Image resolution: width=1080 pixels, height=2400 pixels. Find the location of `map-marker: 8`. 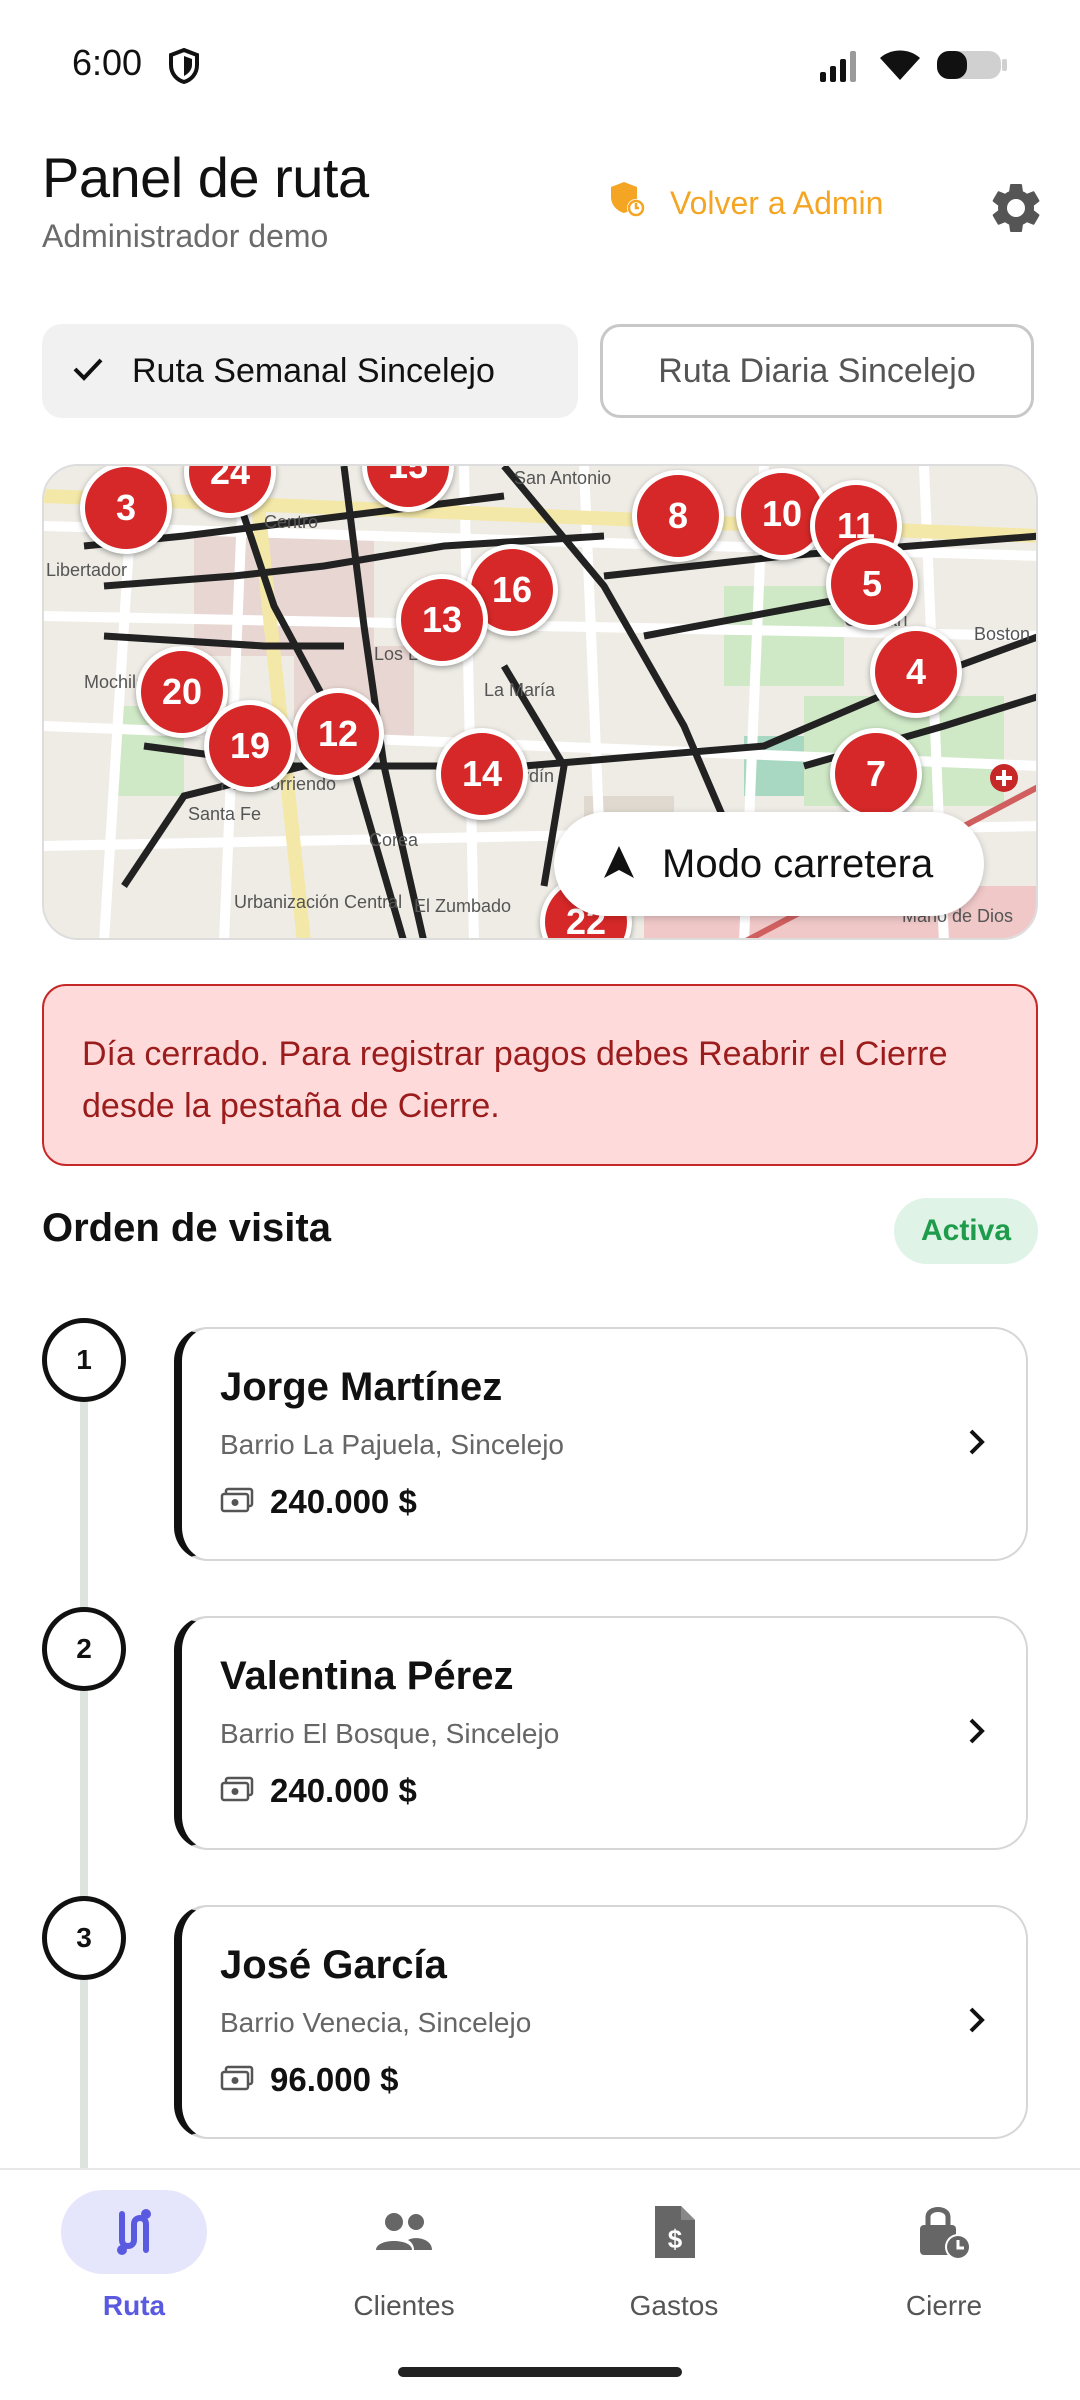

map-marker: 8 is located at coordinates (678, 516).